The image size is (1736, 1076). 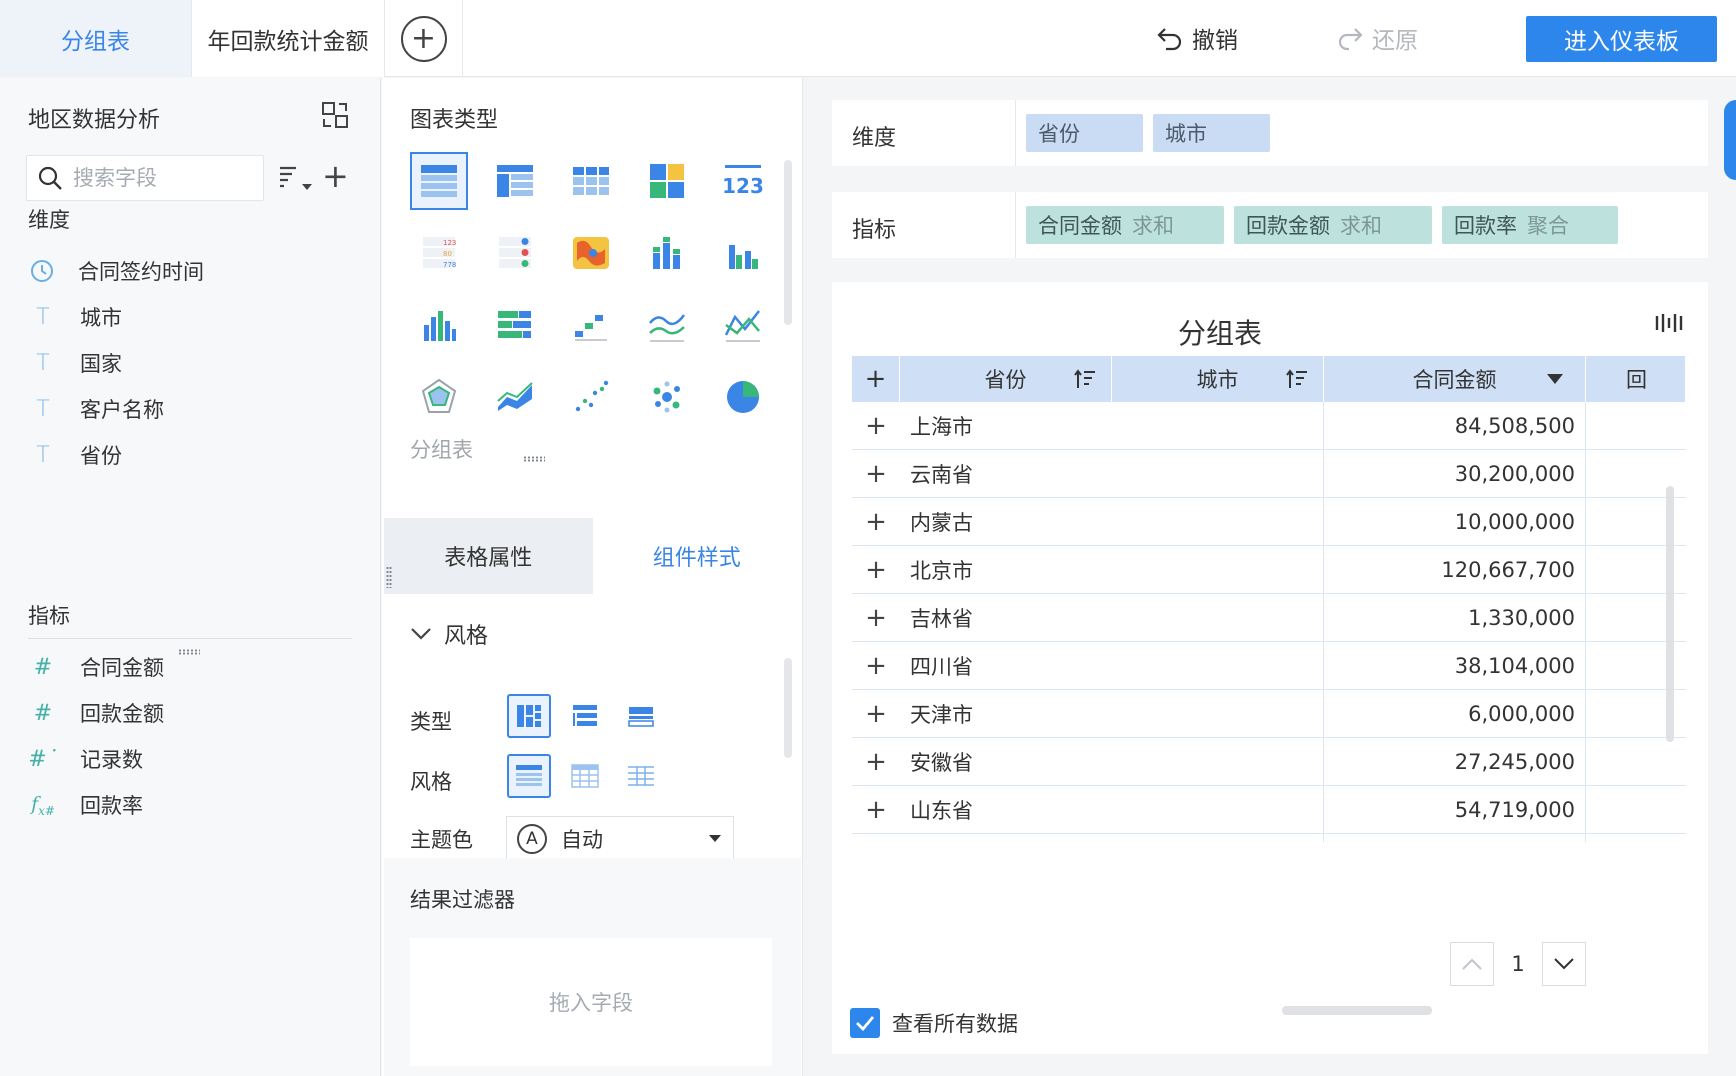 I want to click on tab-component-style: 组件样式, so click(x=696, y=556).